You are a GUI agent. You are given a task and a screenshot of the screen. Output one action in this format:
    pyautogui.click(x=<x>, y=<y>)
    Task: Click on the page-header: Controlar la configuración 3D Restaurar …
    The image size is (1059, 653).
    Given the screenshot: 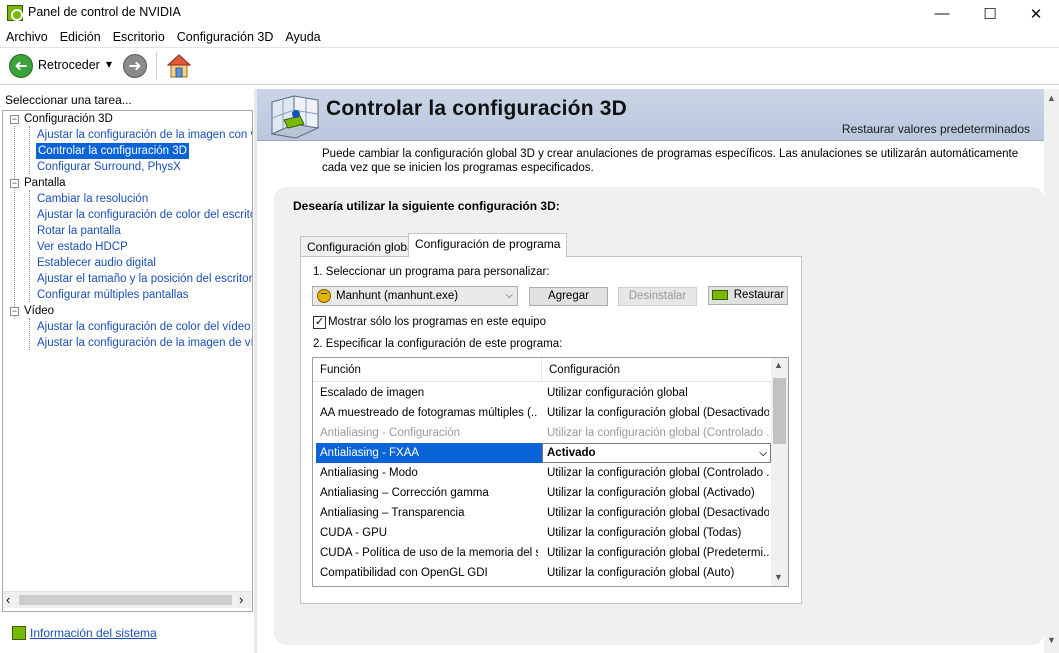 What is the action you would take?
    pyautogui.click(x=650, y=115)
    